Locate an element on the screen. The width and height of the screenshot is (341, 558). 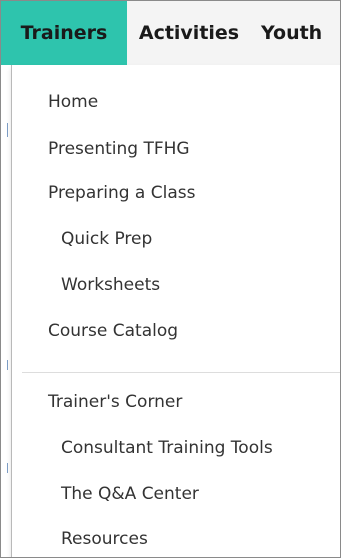
menu-item-consultant-training-tools: Consultant Training Tools is located at coordinates (167, 448).